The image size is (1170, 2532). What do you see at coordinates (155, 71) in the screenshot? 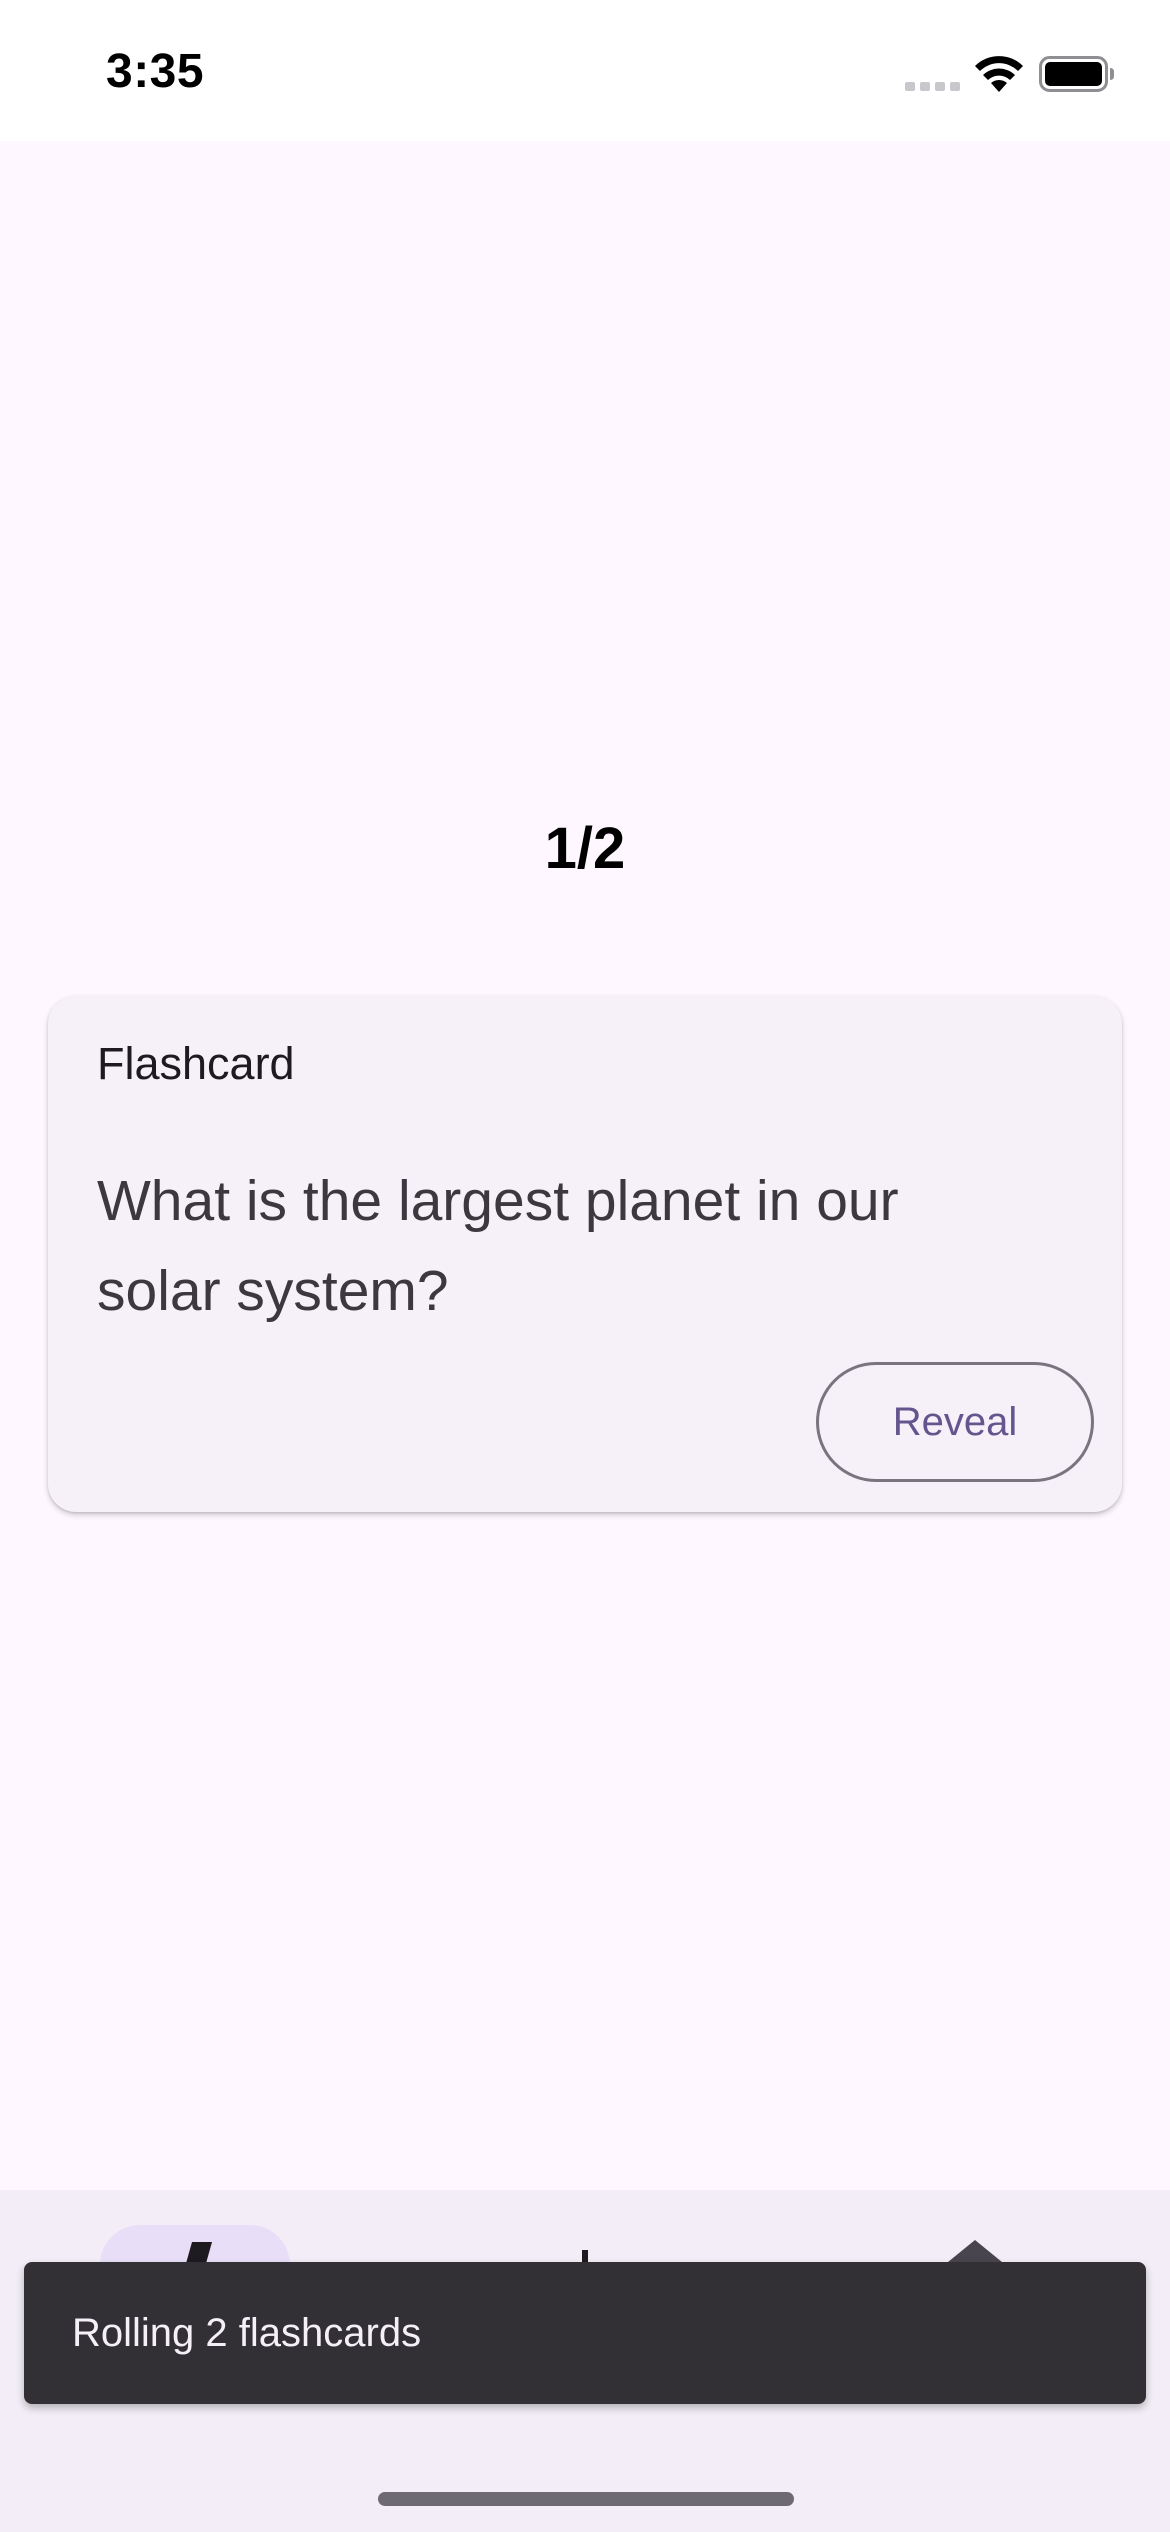
I see `status-time: 3:35` at bounding box center [155, 71].